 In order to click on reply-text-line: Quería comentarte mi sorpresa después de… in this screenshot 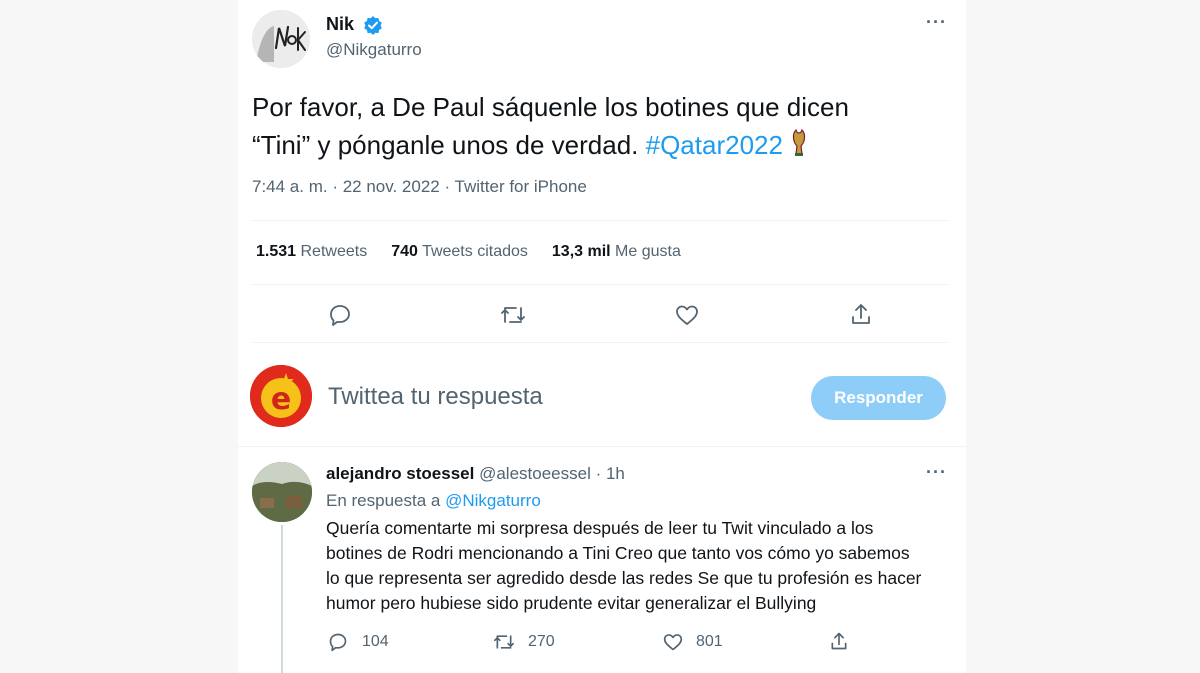, I will do `click(600, 528)`.